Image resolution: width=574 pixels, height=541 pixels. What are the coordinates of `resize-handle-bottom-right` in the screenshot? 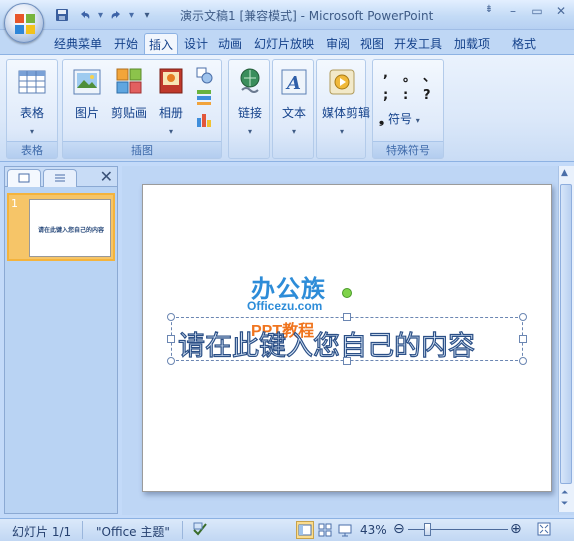 It's located at (523, 361).